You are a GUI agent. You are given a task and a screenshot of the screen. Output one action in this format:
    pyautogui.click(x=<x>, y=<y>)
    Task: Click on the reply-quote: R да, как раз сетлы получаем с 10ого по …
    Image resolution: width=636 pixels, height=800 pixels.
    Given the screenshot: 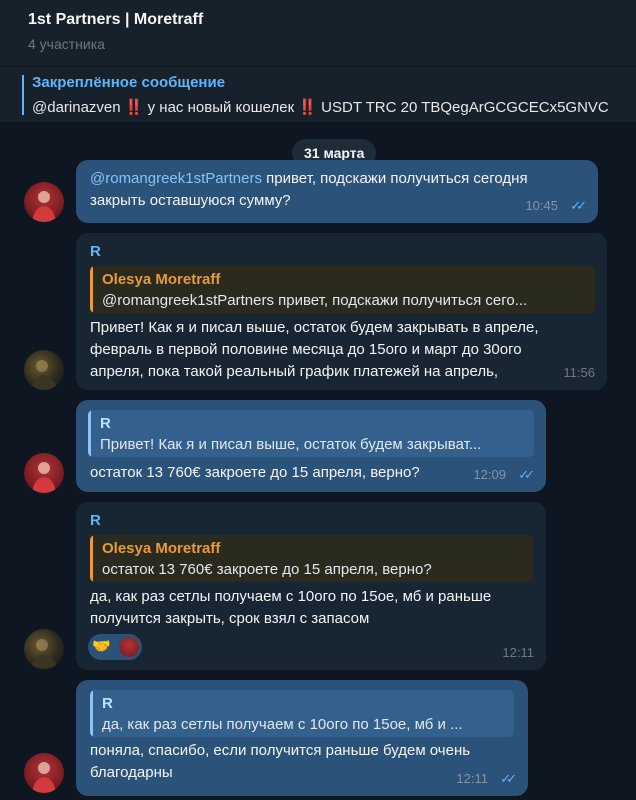 What is the action you would take?
    pyautogui.click(x=302, y=713)
    